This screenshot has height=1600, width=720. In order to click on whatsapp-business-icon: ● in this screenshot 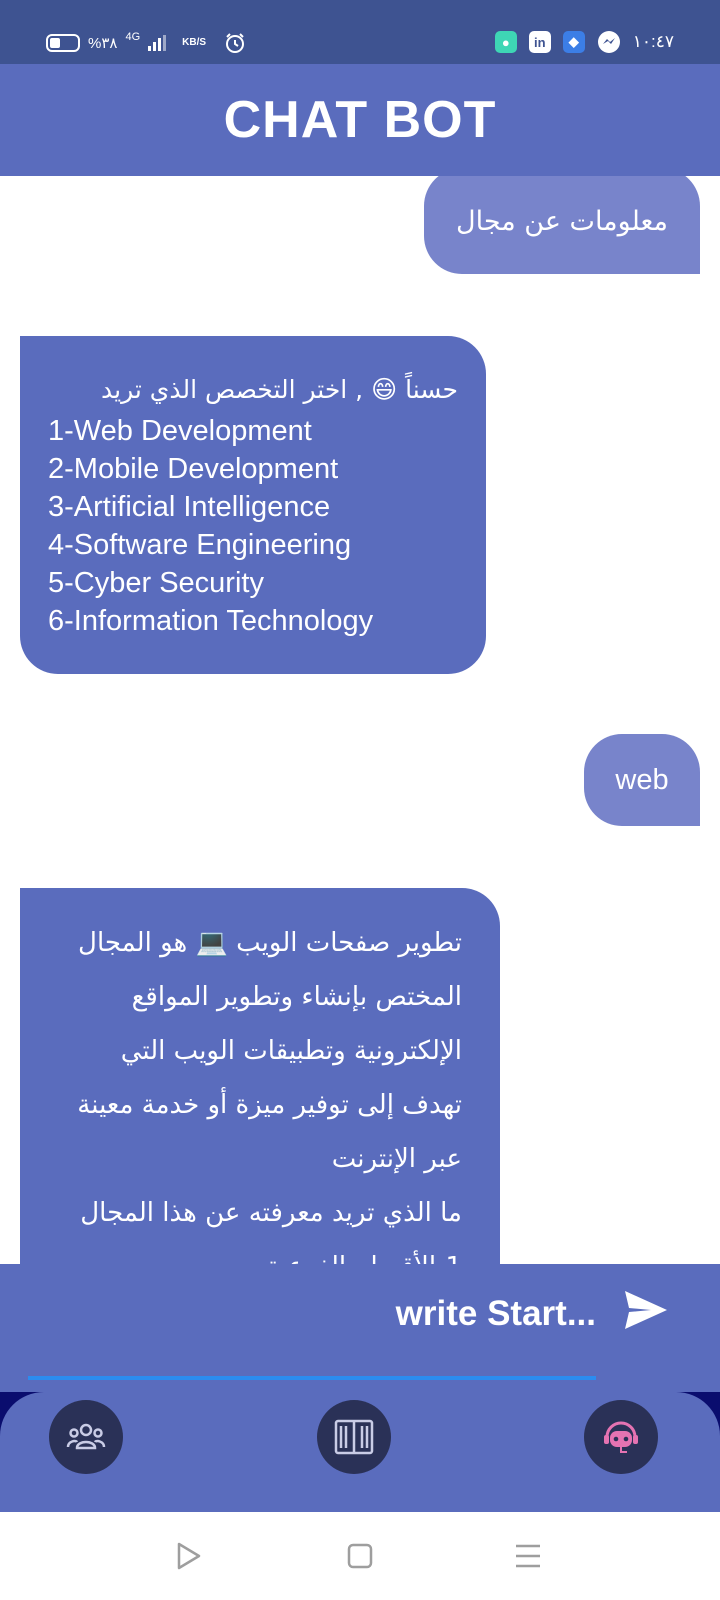, I will do `click(505, 42)`.